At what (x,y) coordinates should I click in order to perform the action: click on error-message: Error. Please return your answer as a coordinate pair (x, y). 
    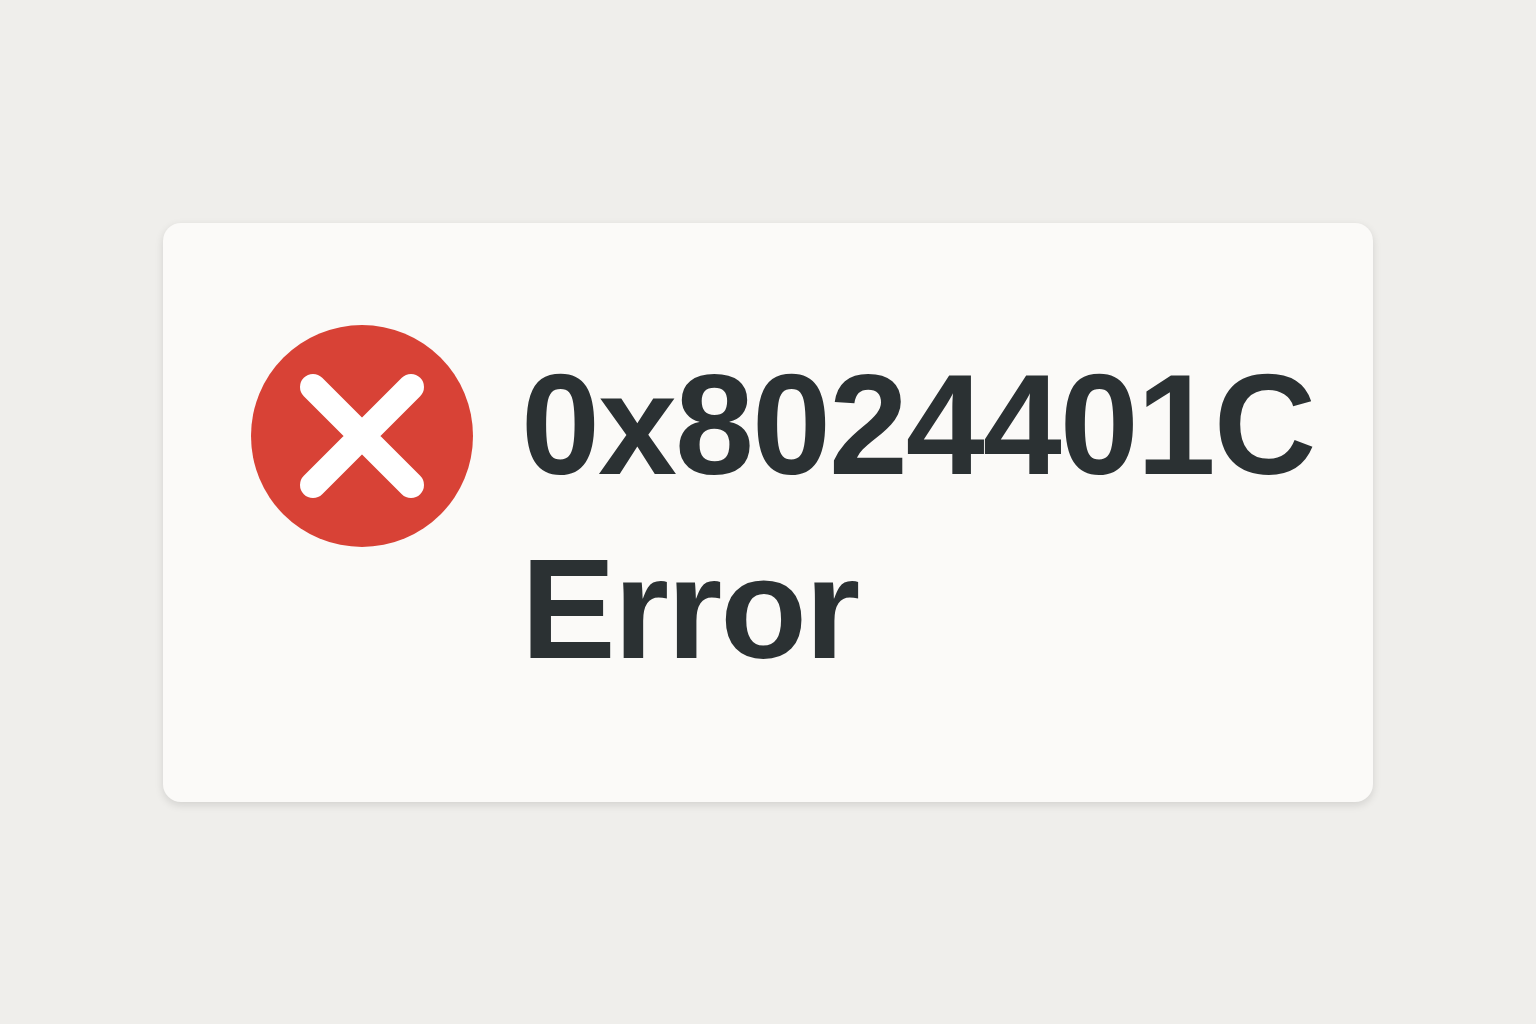
    Looking at the image, I should click on (690, 609).